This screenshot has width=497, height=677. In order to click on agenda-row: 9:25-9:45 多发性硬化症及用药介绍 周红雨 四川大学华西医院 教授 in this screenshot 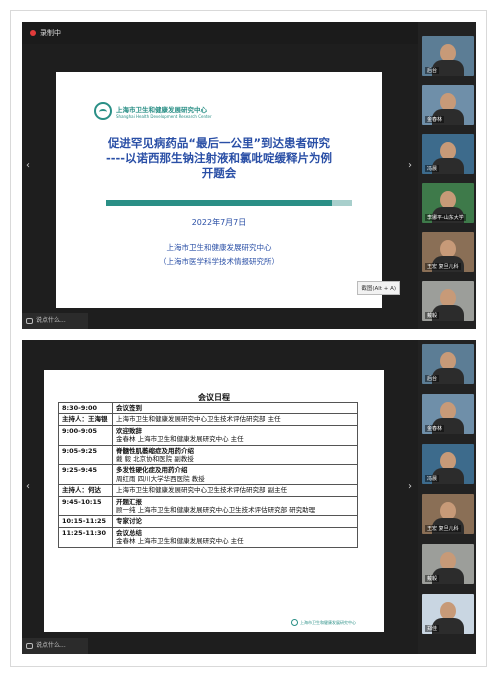, I will do `click(208, 475)`.